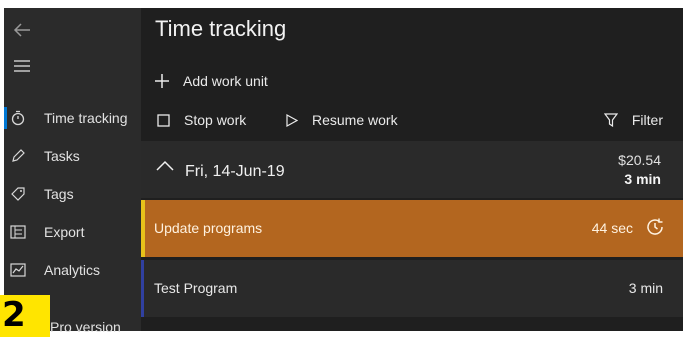 The image size is (688, 337). What do you see at coordinates (85, 327) in the screenshot?
I see `sidebar-item-pro-version: Pro version` at bounding box center [85, 327].